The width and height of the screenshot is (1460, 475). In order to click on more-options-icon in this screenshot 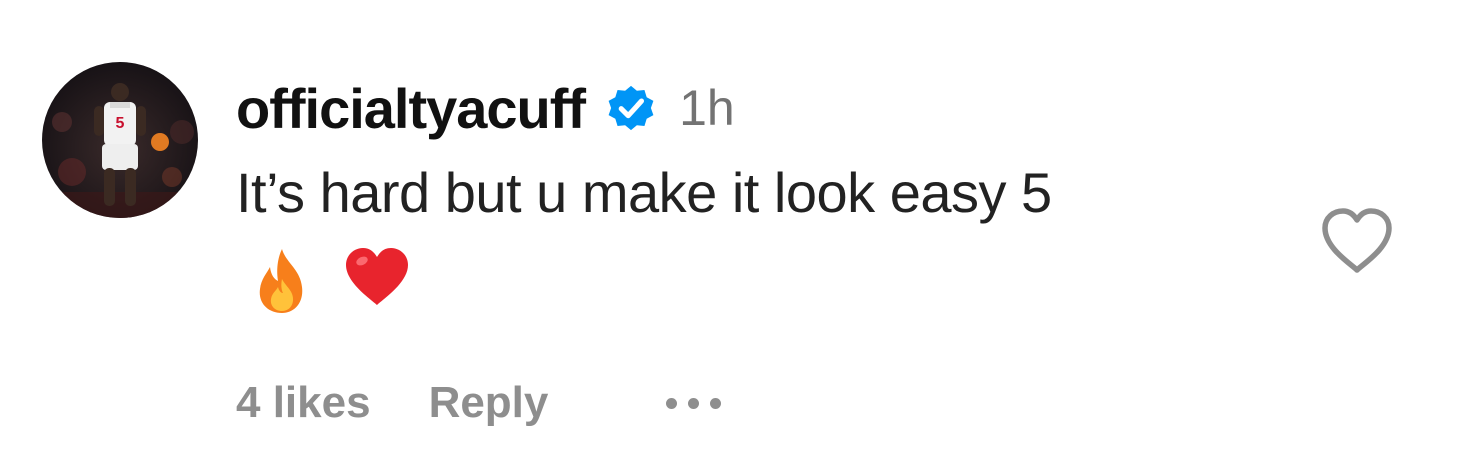, I will do `click(694, 403)`.